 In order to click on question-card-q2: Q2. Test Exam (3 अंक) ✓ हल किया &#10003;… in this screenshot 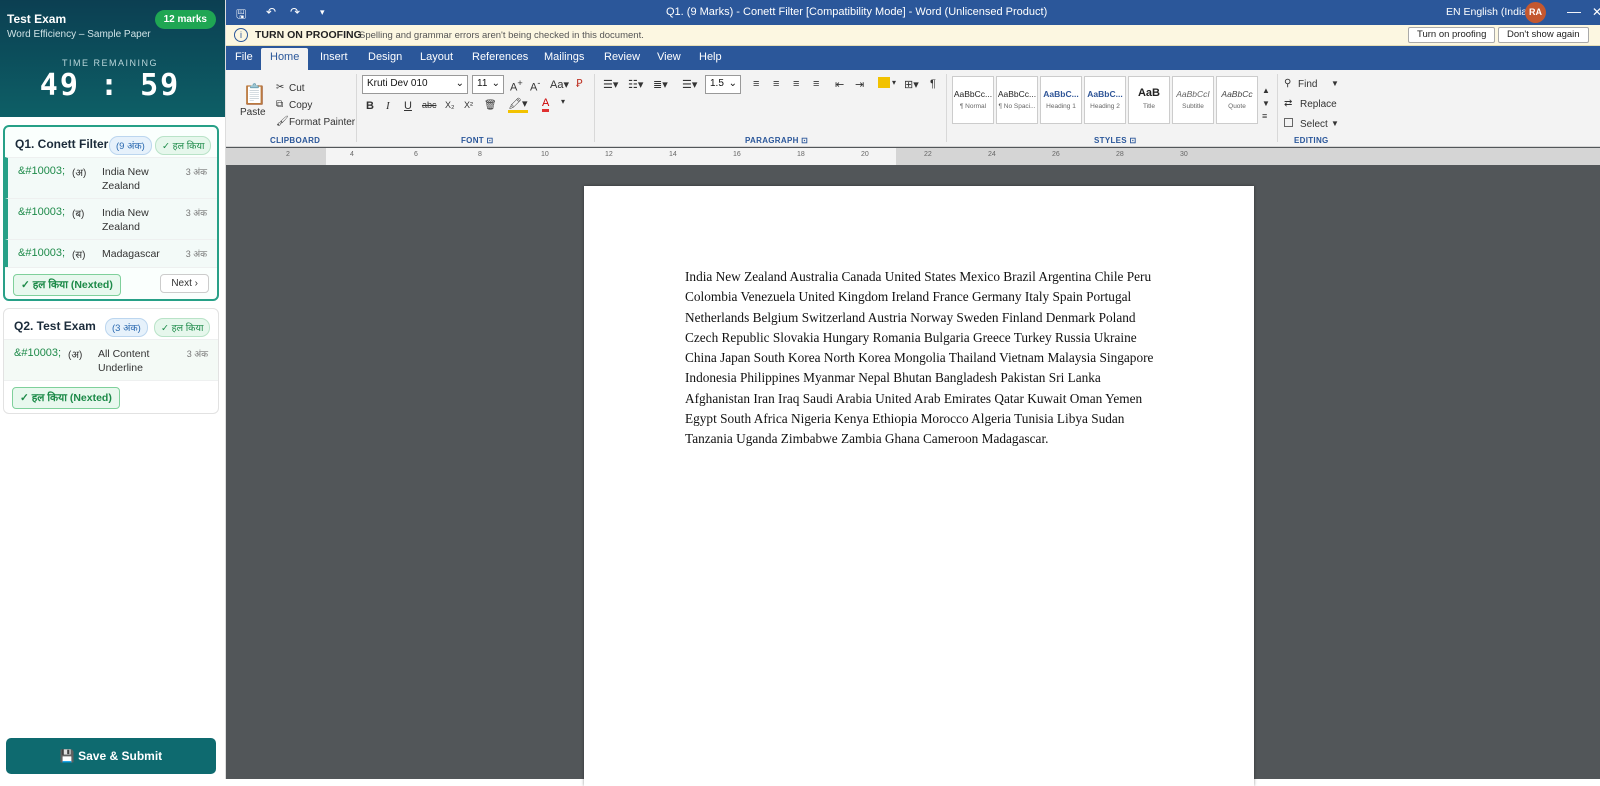, I will do `click(111, 361)`.